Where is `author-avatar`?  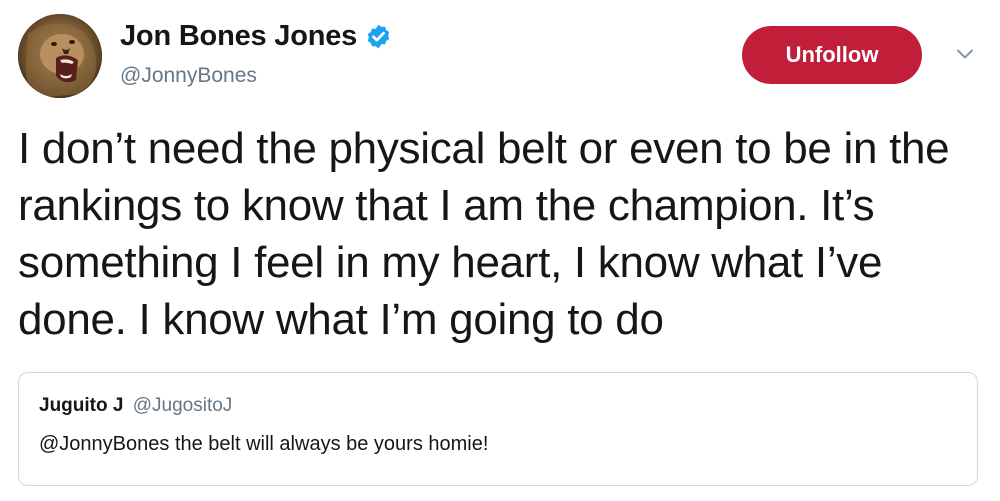 author-avatar is located at coordinates (60, 56).